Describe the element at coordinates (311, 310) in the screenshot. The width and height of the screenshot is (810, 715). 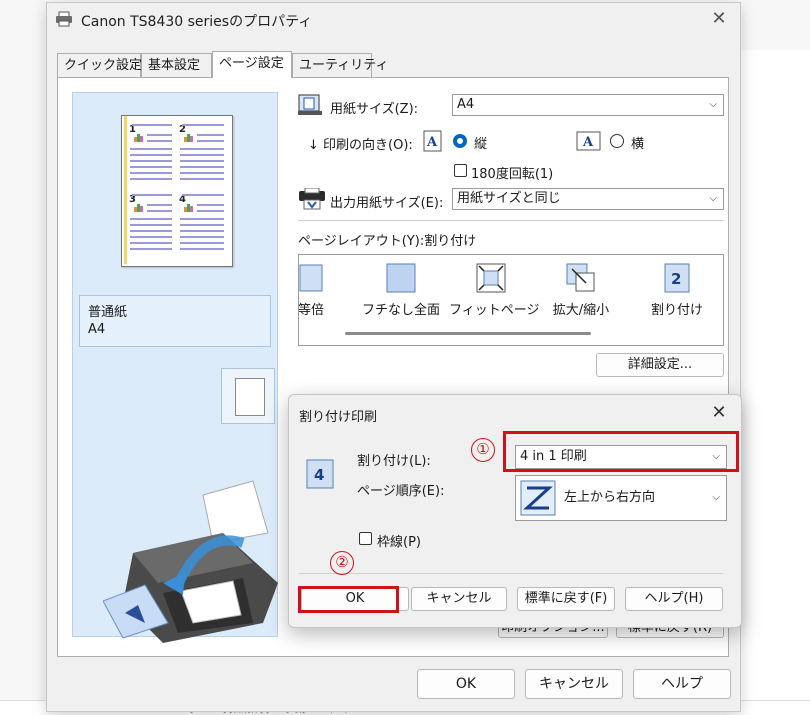
I see `layout-item-label: 等倍` at that location.